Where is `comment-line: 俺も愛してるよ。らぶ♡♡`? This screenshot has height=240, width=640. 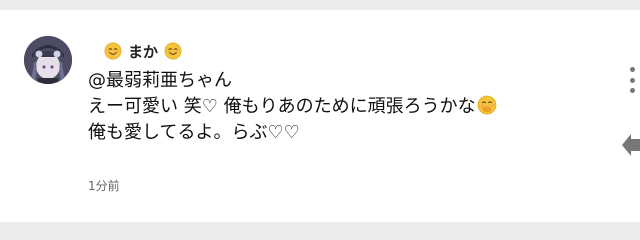
comment-line: 俺も愛してるよ。らぶ♡♡ is located at coordinates (194, 132).